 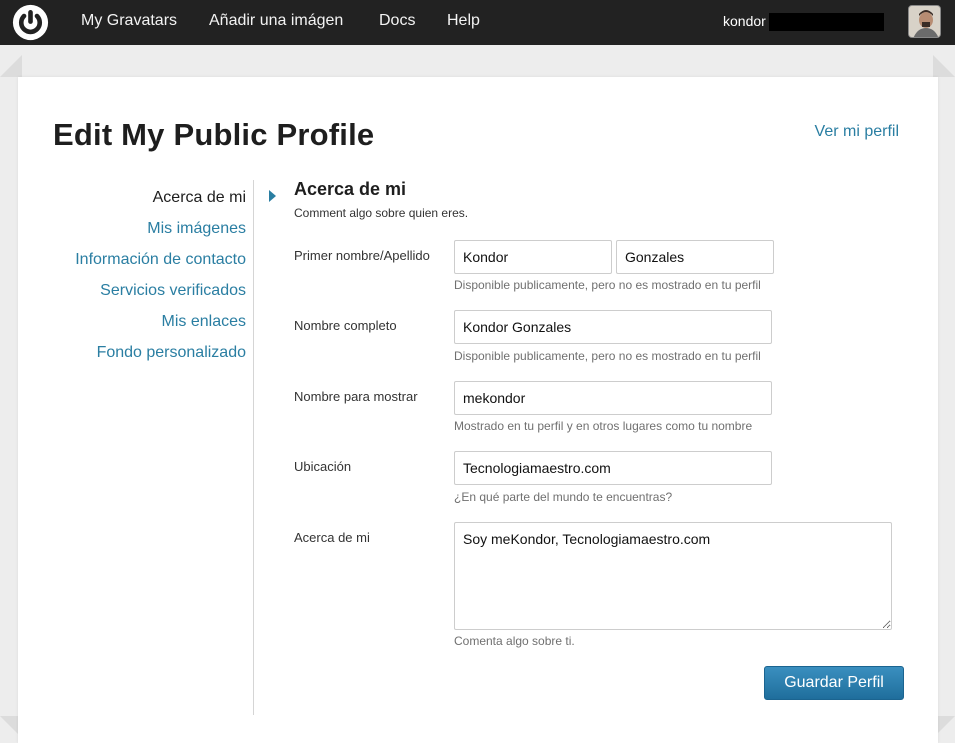 What do you see at coordinates (345, 325) in the screenshot?
I see `full-name-label: Nombre completo` at bounding box center [345, 325].